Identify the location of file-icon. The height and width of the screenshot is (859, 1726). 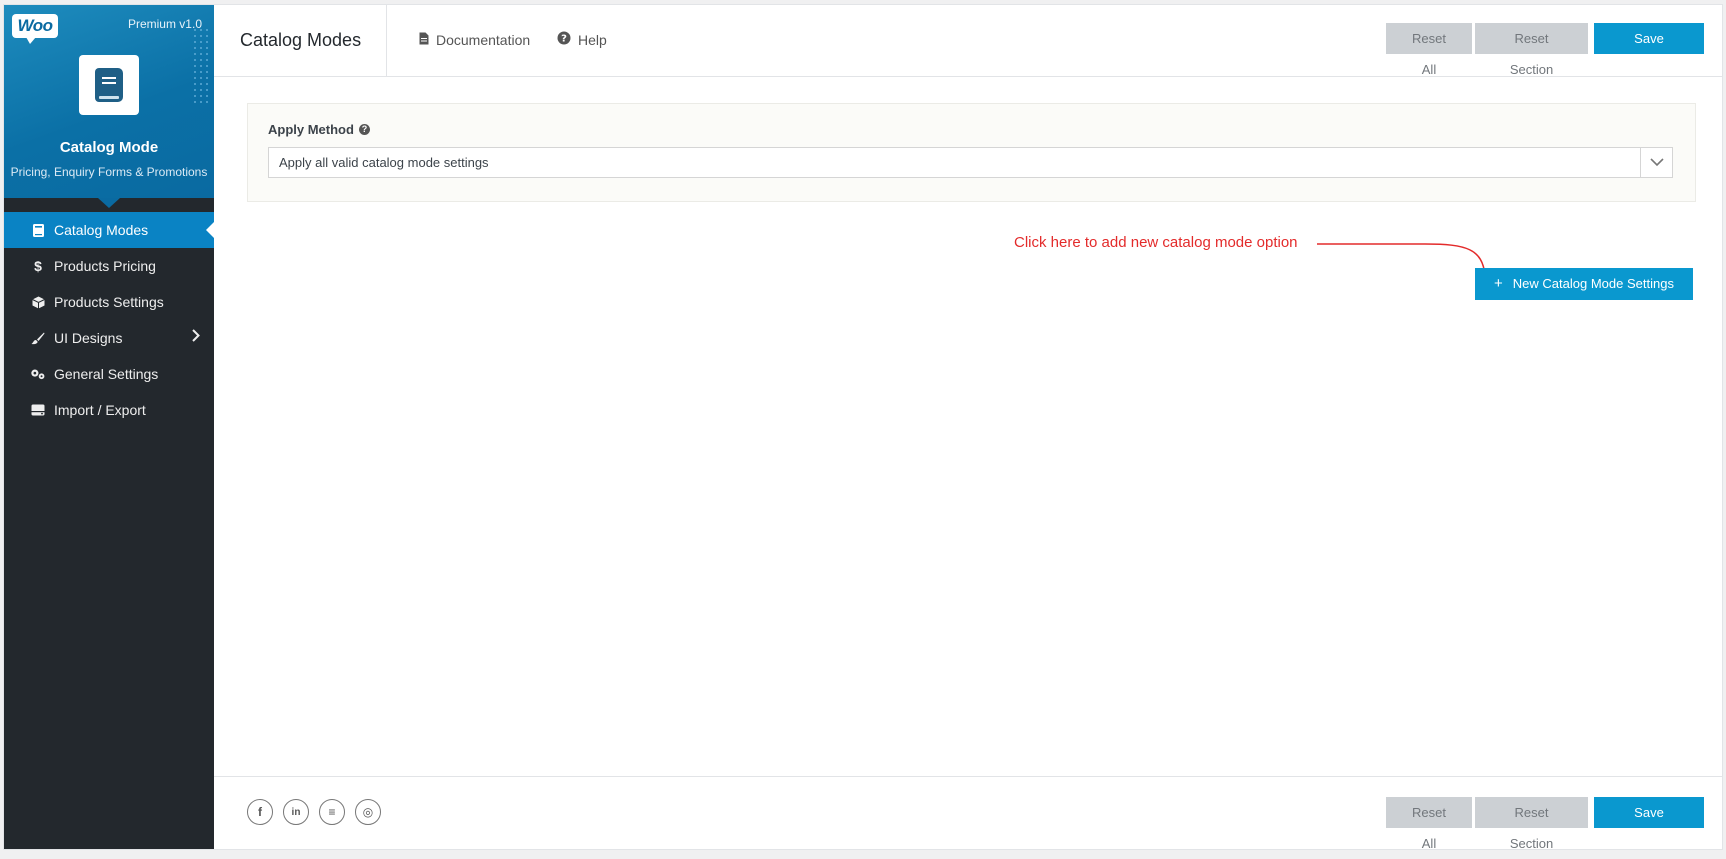
(424, 40).